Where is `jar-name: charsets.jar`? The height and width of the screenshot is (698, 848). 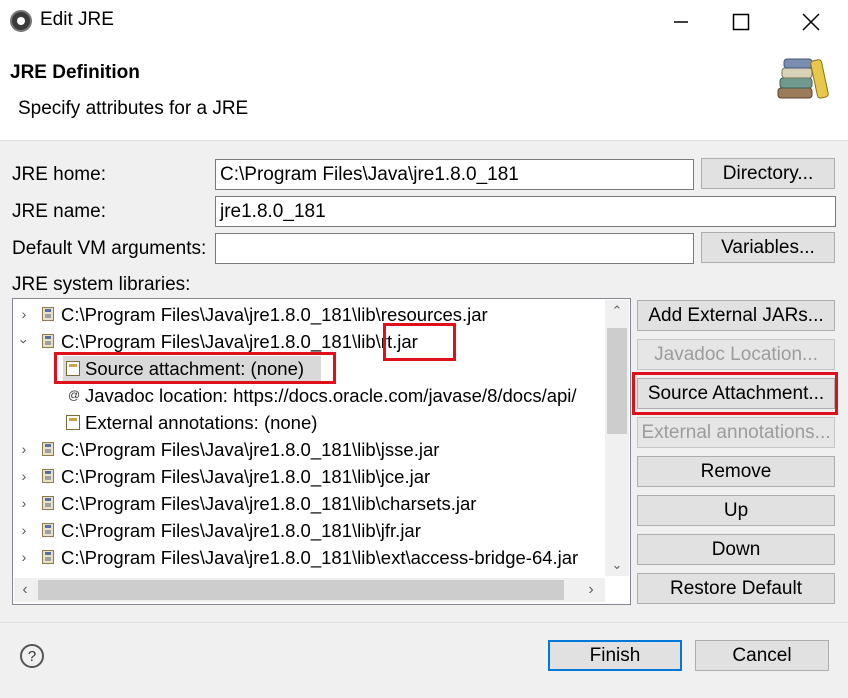 jar-name: charsets.jar is located at coordinates (428, 503).